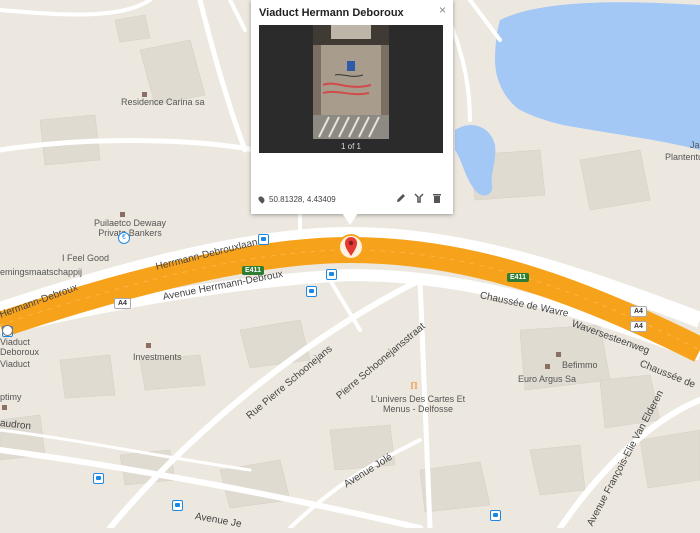  I want to click on viaduct-photo, so click(351, 89).